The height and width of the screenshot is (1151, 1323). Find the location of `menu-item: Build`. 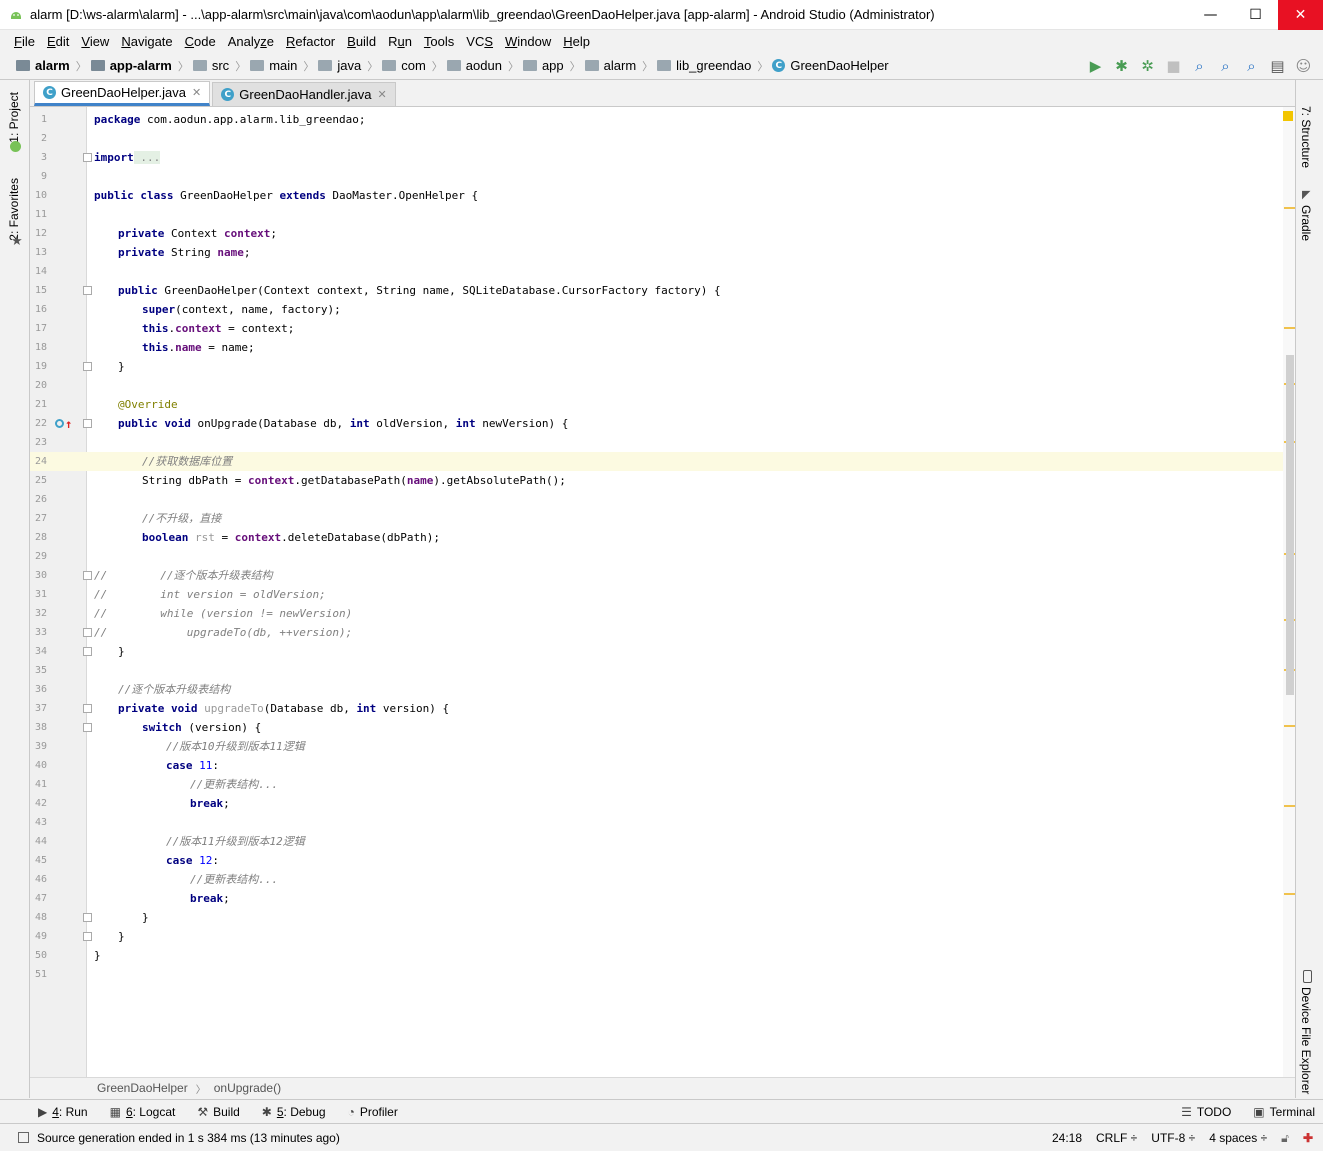

menu-item: Build is located at coordinates (361, 41).